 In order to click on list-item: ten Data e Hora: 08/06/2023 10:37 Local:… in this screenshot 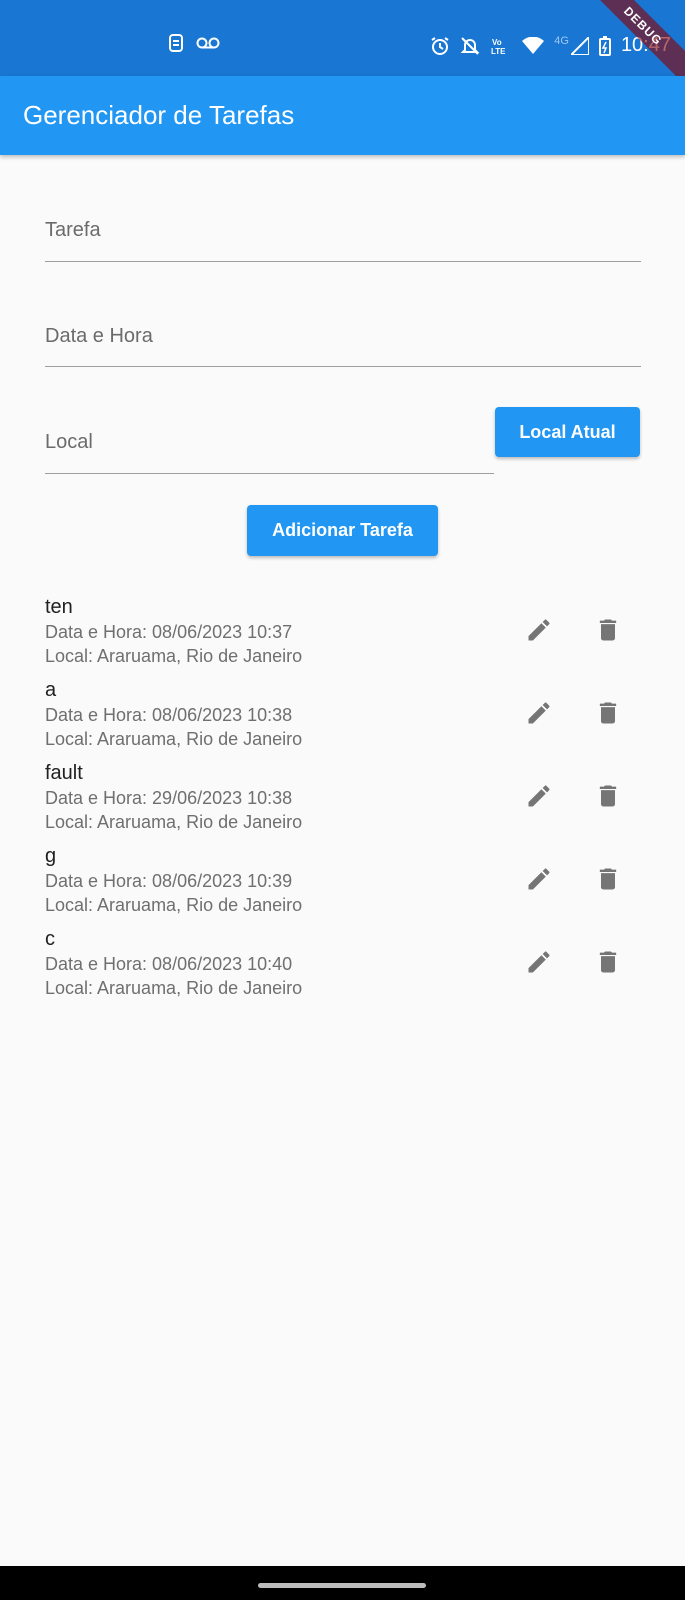, I will do `click(345, 635)`.